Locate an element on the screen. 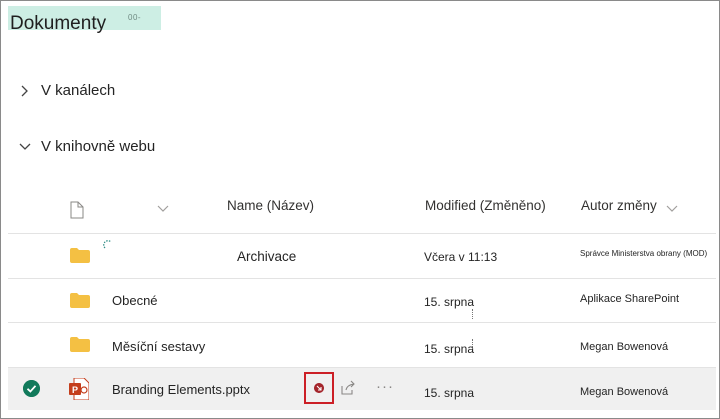 The image size is (720, 419). more-options-icon: ··· is located at coordinates (385, 386).